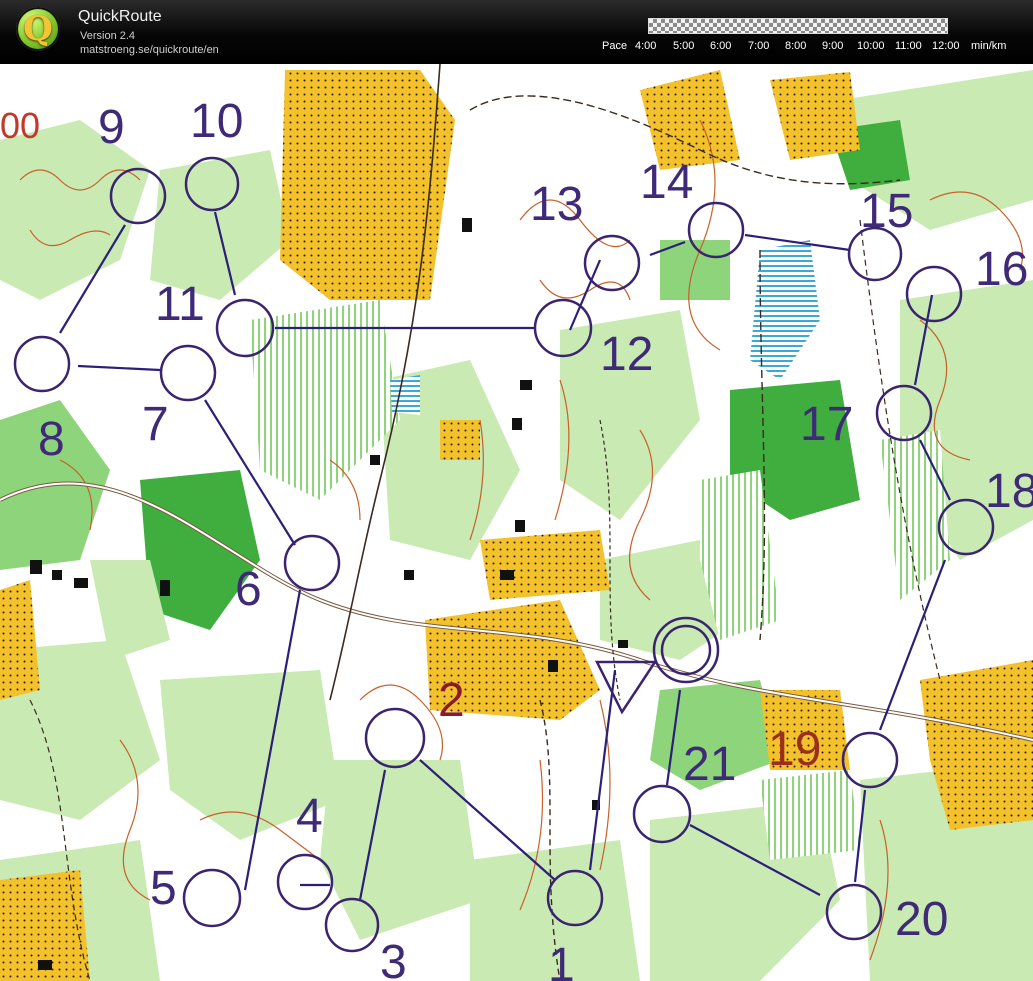  What do you see at coordinates (393, 958) in the screenshot?
I see `control-3: 3` at bounding box center [393, 958].